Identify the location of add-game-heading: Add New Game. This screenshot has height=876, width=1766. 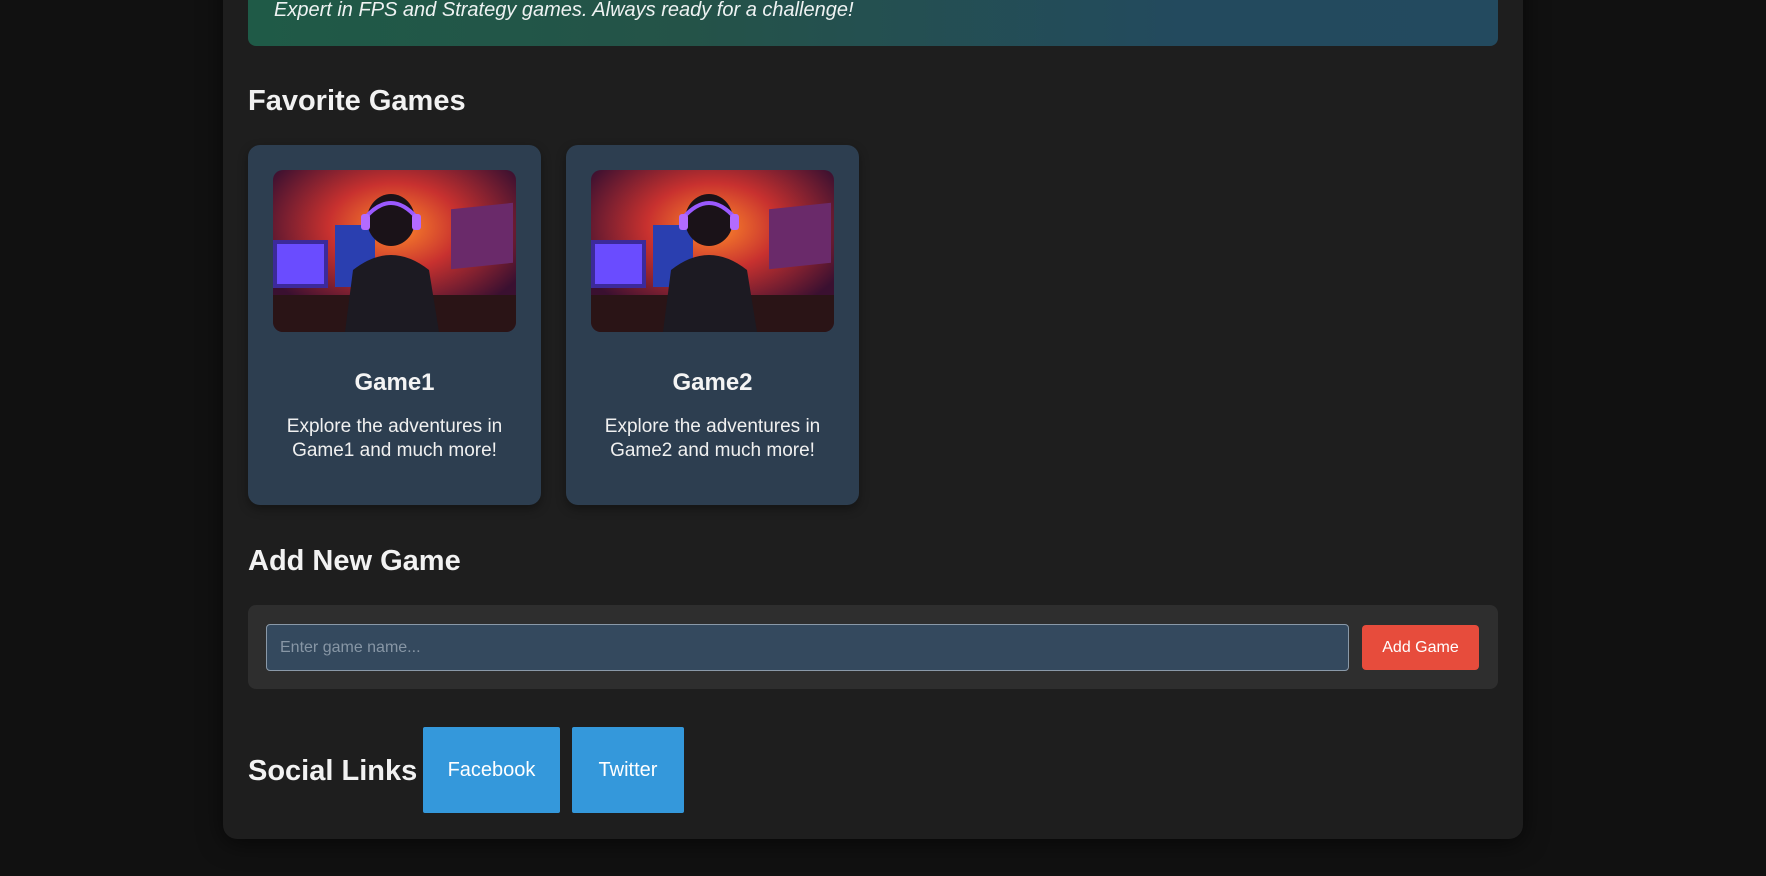
(354, 561).